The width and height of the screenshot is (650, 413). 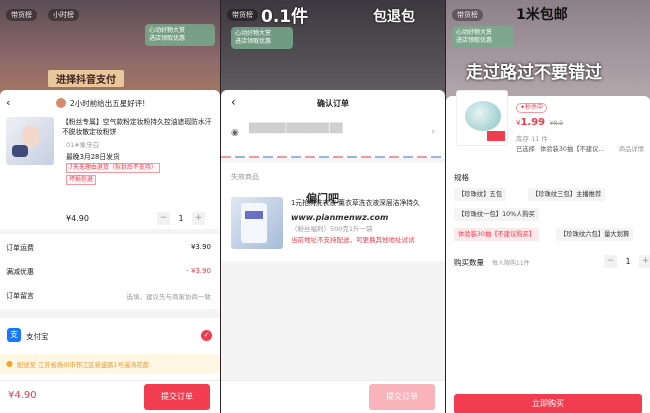 What do you see at coordinates (206, 335) in the screenshot?
I see `check-icon: ✓` at bounding box center [206, 335].